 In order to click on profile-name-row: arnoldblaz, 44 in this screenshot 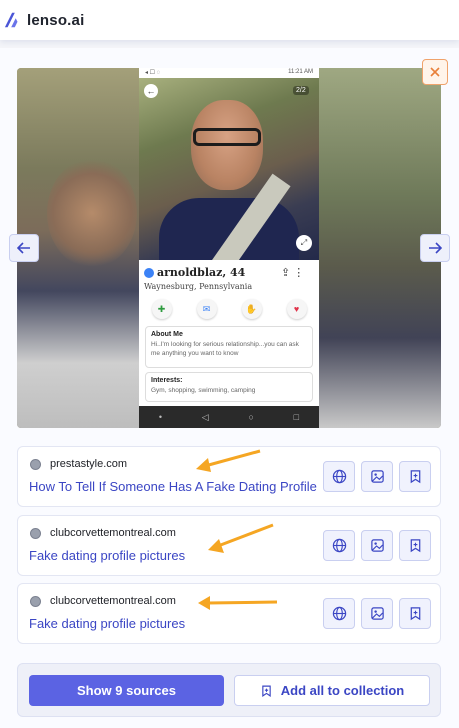, I will do `click(194, 272)`.